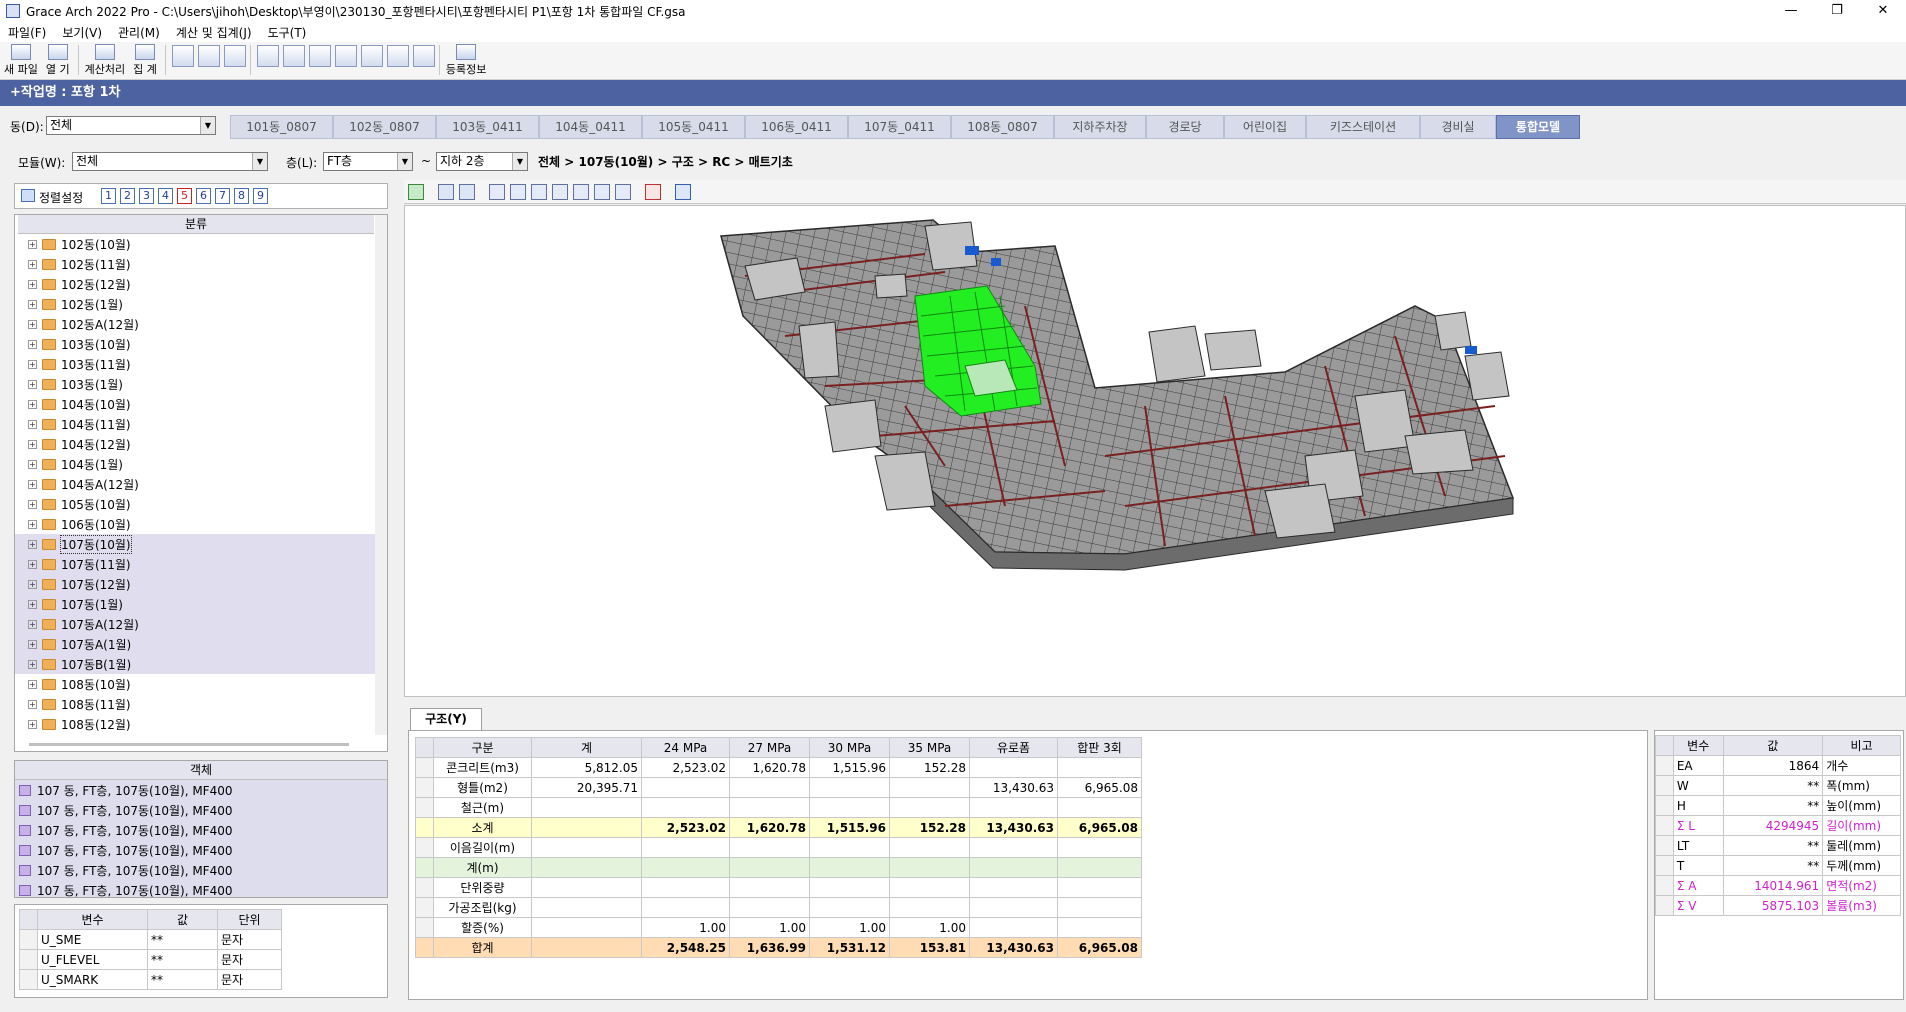 The image size is (1906, 1012). What do you see at coordinates (208, 56) in the screenshot?
I see `zoom-icon` at bounding box center [208, 56].